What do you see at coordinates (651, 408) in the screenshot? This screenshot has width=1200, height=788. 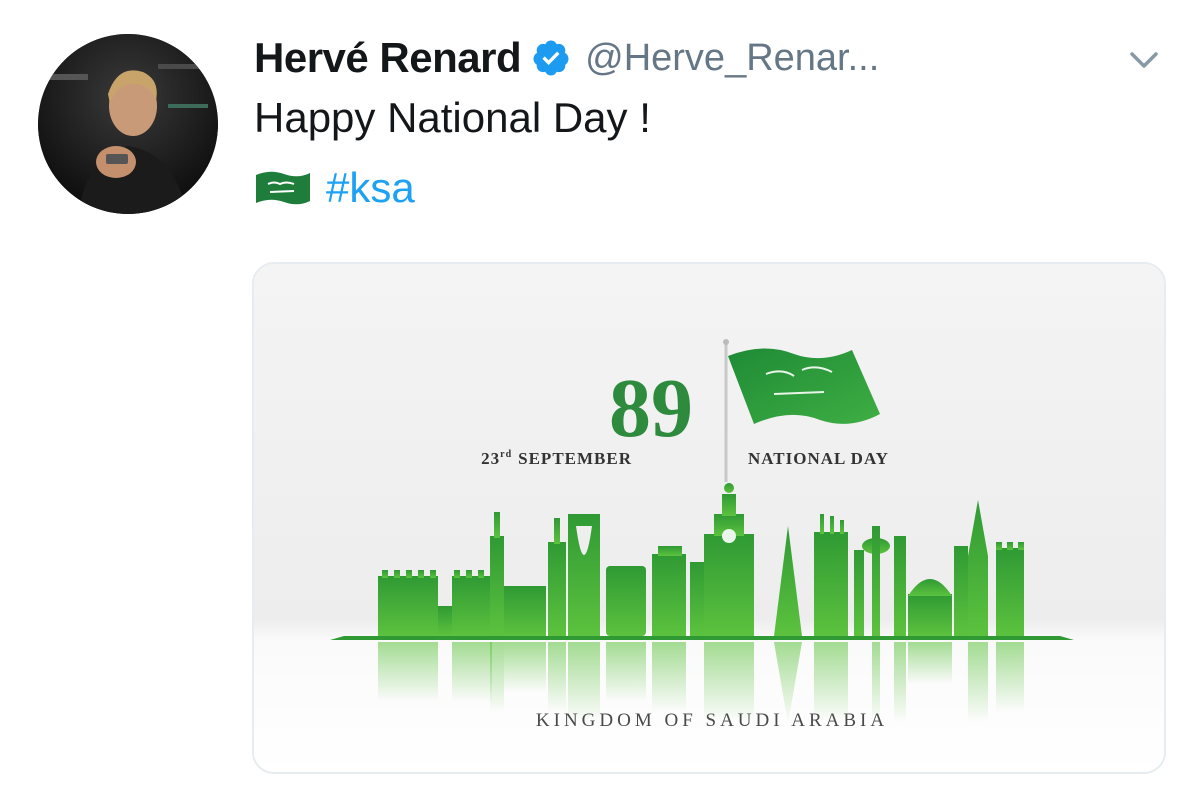 I see `anniversary-number: 89` at bounding box center [651, 408].